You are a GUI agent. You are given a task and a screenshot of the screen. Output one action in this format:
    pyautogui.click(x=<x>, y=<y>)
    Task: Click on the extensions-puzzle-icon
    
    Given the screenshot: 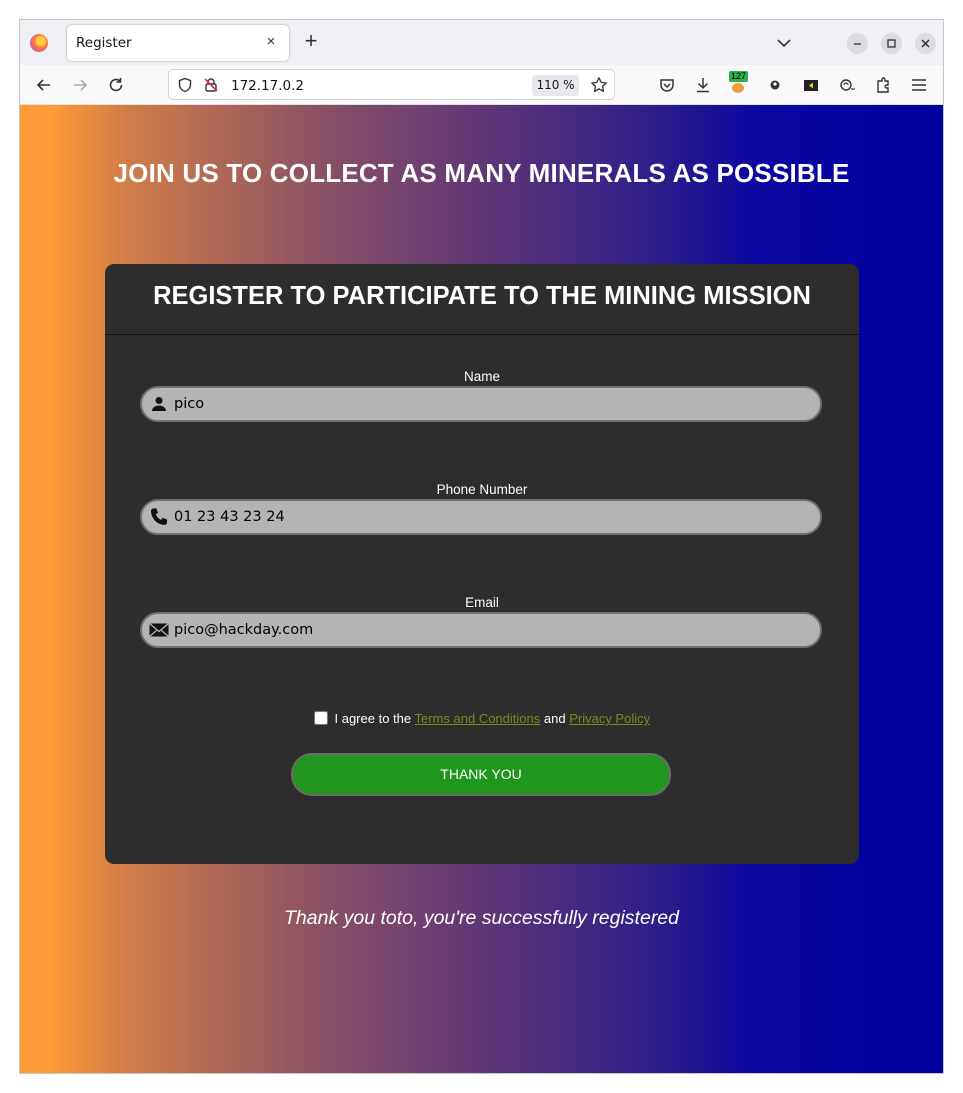 What is the action you would take?
    pyautogui.click(x=883, y=85)
    